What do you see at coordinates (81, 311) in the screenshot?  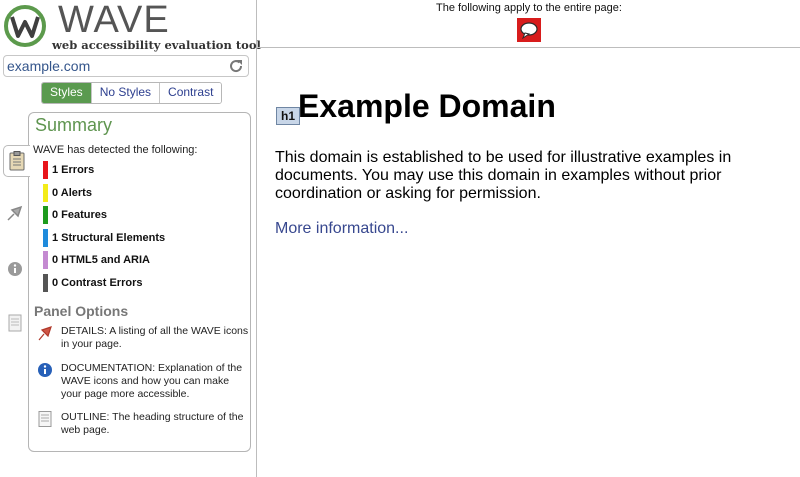 I see `panel-options-title: Panel Options` at bounding box center [81, 311].